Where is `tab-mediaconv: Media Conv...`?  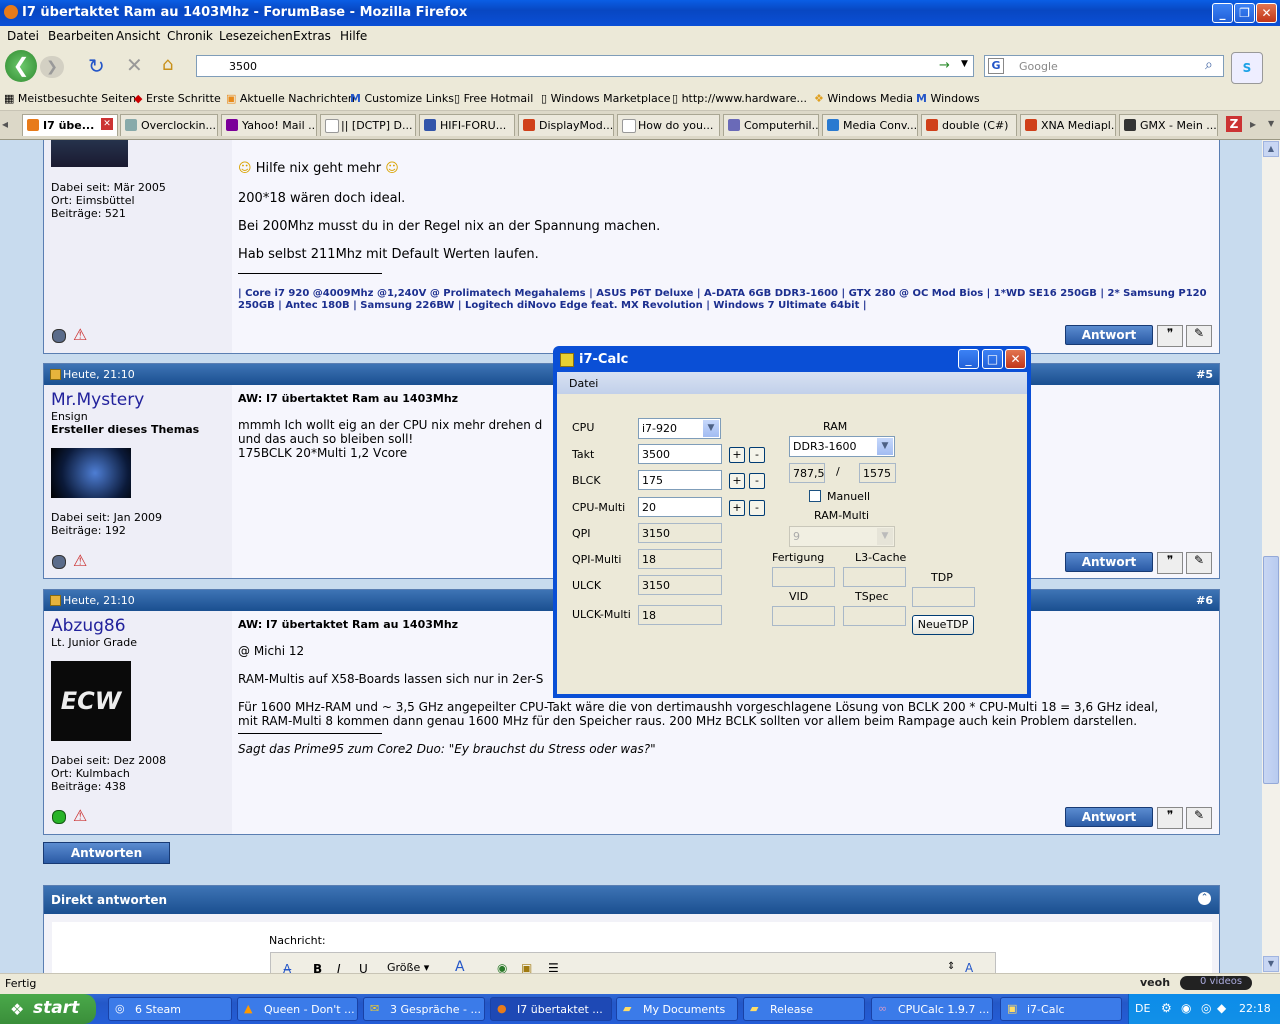
tab-mediaconv: Media Conv... is located at coordinates (870, 125).